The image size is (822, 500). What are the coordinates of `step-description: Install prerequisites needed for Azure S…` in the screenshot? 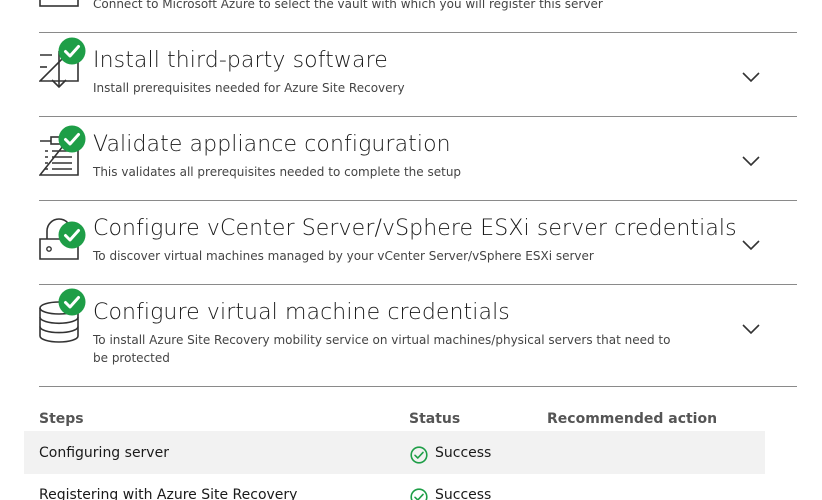 It's located at (249, 88).